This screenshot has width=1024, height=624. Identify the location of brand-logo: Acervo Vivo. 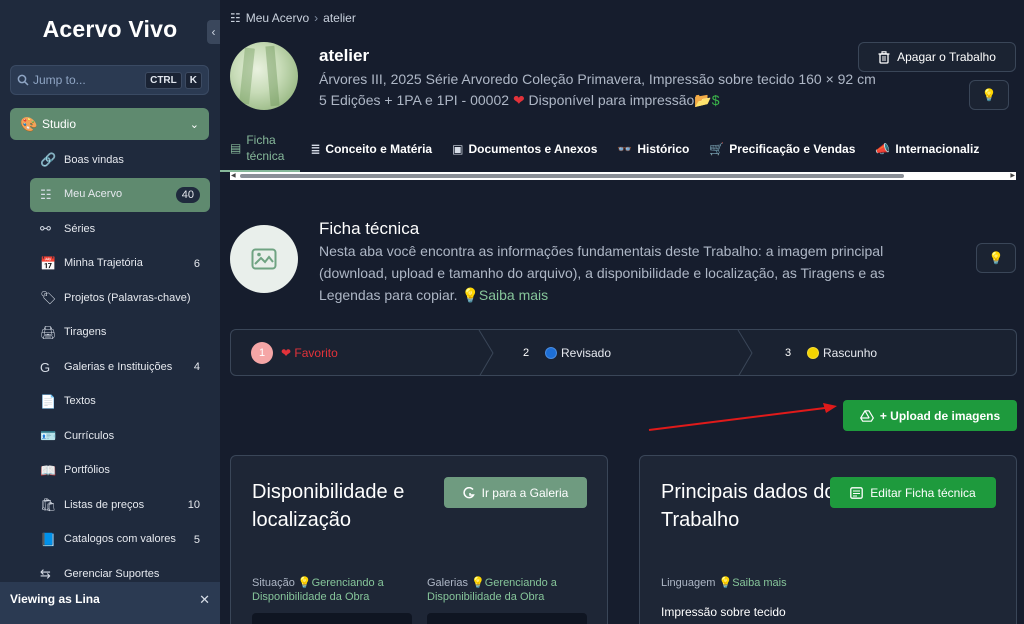
(110, 29).